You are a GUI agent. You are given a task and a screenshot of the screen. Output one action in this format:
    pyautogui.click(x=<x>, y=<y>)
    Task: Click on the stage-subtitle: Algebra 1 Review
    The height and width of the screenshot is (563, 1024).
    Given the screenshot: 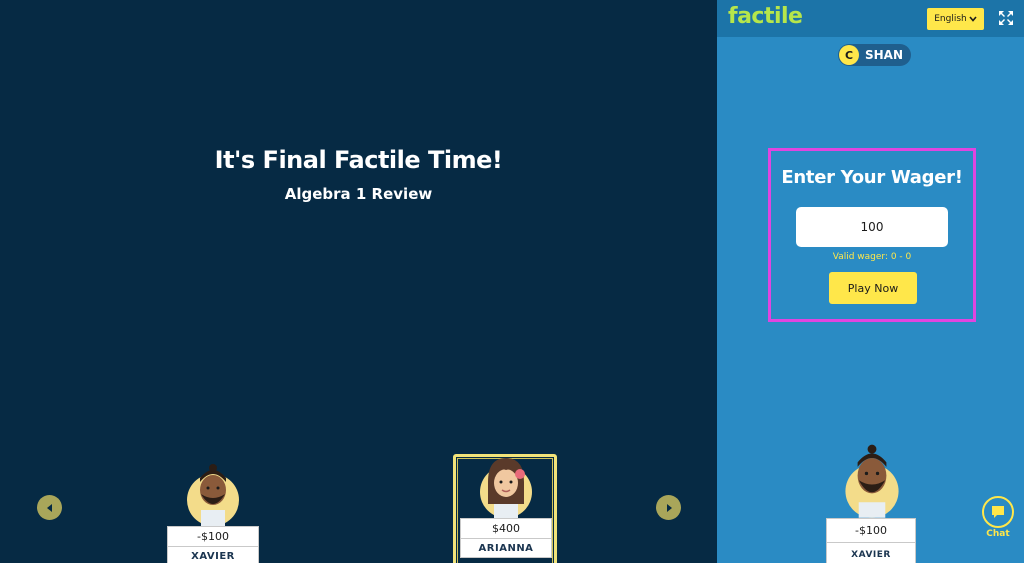 What is the action you would take?
    pyautogui.click(x=358, y=194)
    